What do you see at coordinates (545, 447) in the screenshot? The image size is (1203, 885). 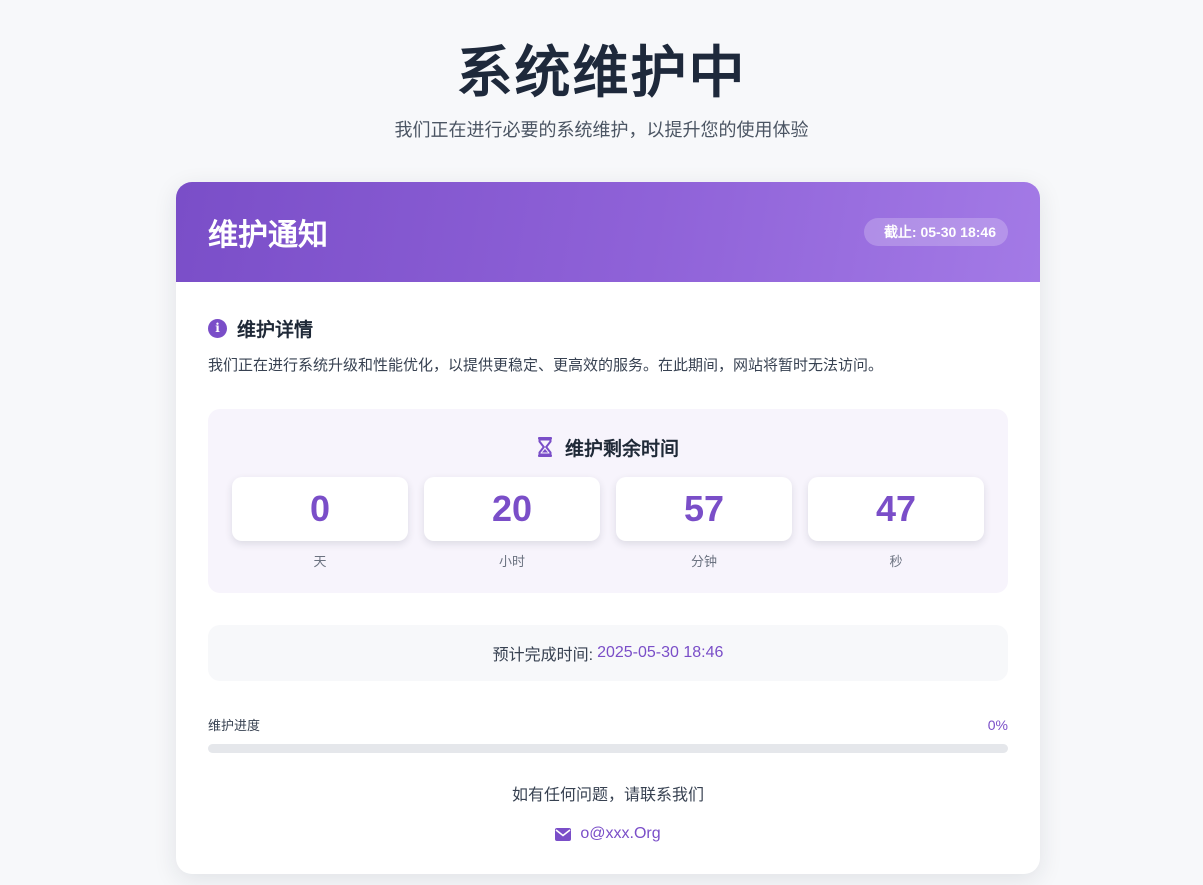 I see `hourglass-icon` at bounding box center [545, 447].